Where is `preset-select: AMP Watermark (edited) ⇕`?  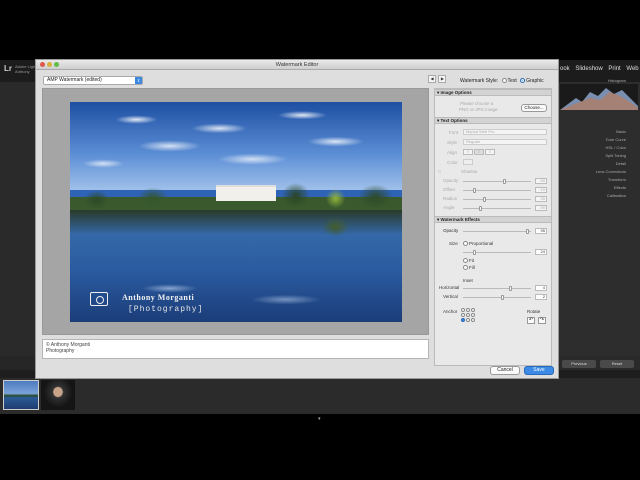 preset-select: AMP Watermark (edited) ⇕ is located at coordinates (93, 80).